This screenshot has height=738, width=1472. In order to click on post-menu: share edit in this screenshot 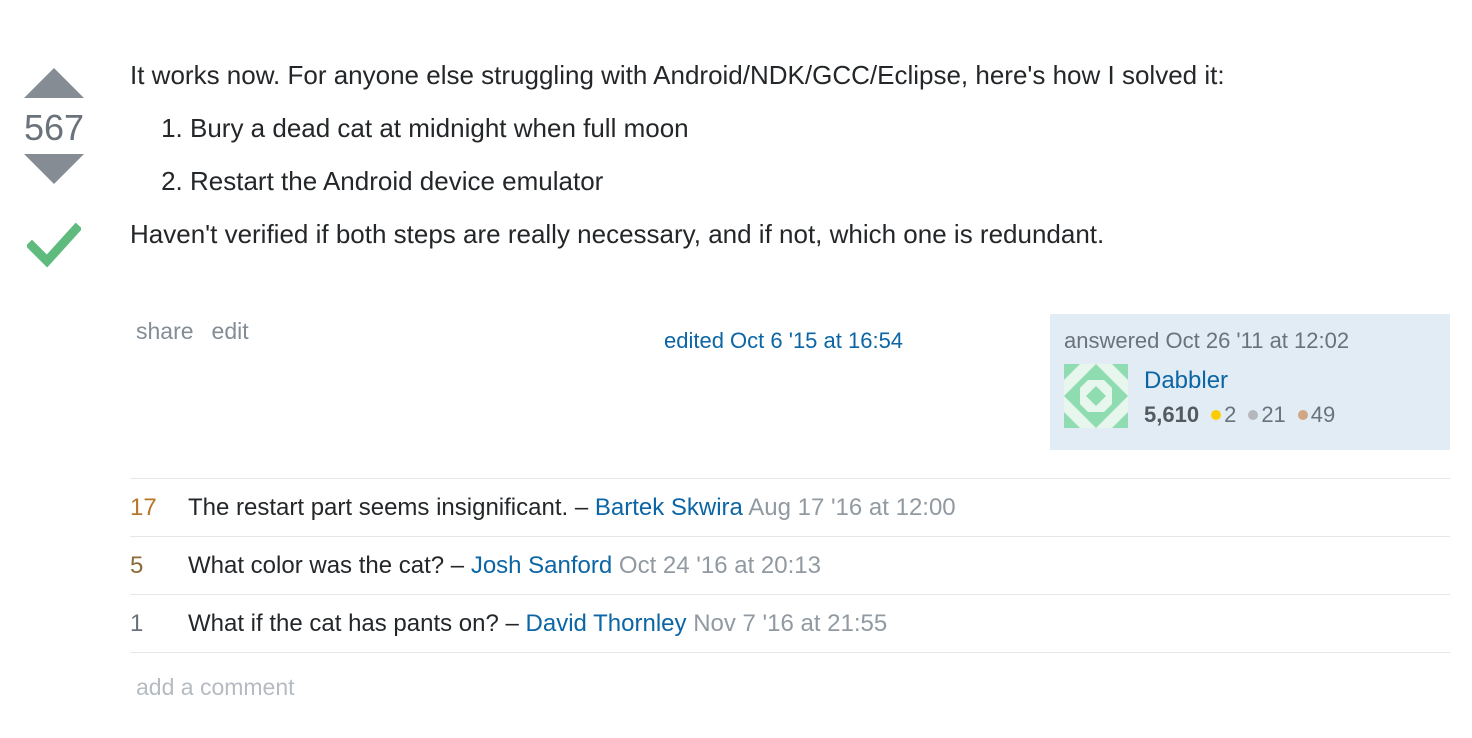, I will do `click(192, 331)`.